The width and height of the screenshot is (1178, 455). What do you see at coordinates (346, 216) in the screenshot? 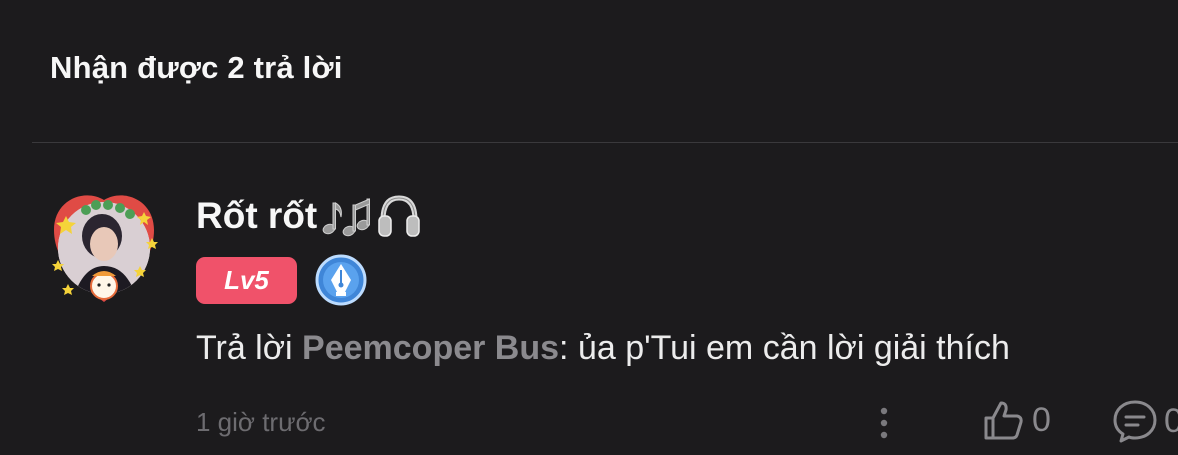
I see `music-notes-icon` at bounding box center [346, 216].